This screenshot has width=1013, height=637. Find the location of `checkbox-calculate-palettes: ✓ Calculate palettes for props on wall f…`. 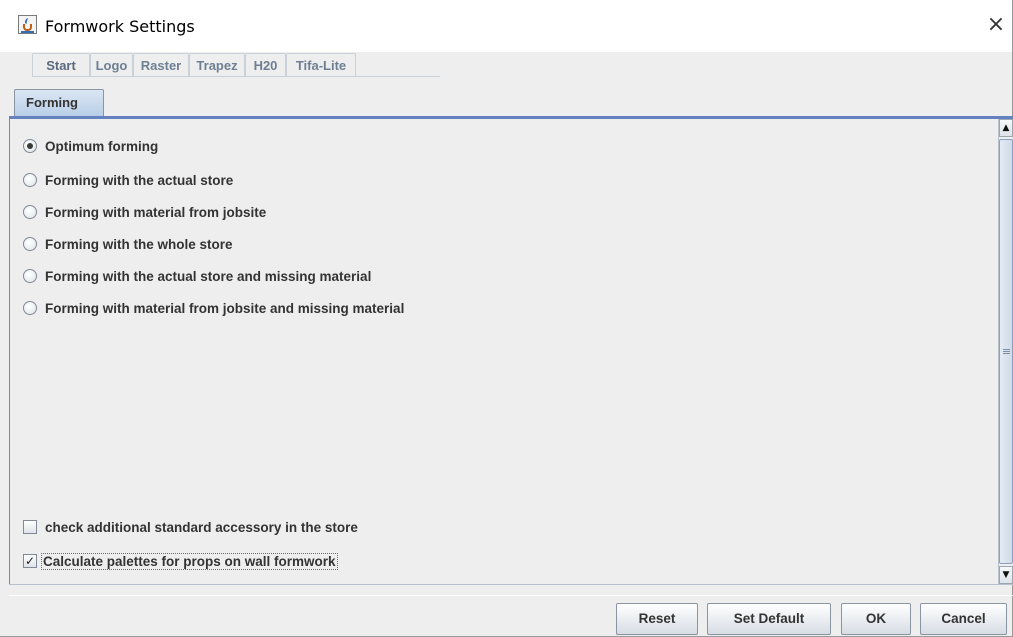

checkbox-calculate-palettes: ✓ Calculate palettes for props on wall f… is located at coordinates (180, 561).